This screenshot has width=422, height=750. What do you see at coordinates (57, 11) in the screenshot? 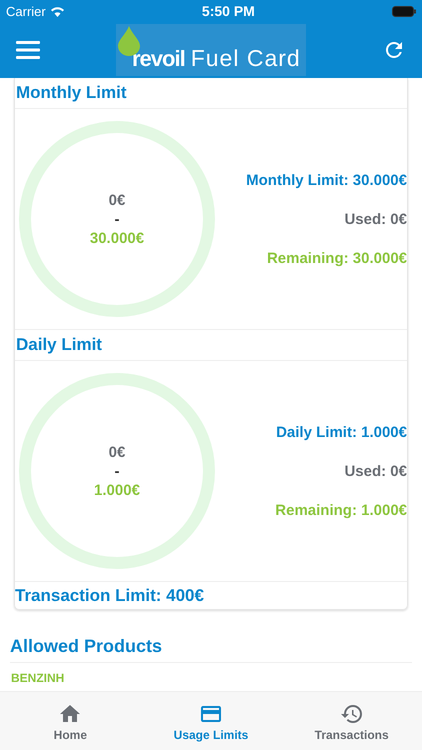
I see `wifi-icon` at bounding box center [57, 11].